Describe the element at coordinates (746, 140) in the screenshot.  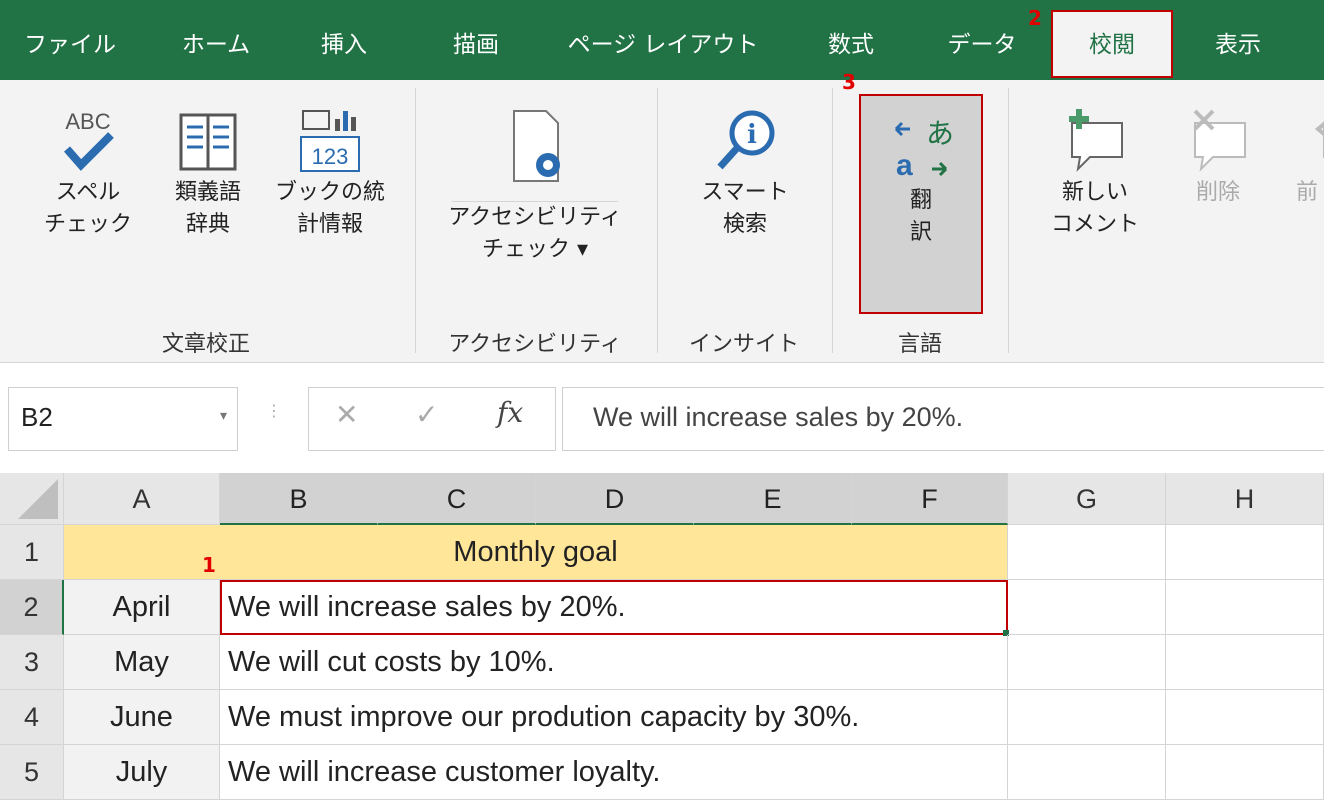
I see `smart-lookup-icon: i` at that location.